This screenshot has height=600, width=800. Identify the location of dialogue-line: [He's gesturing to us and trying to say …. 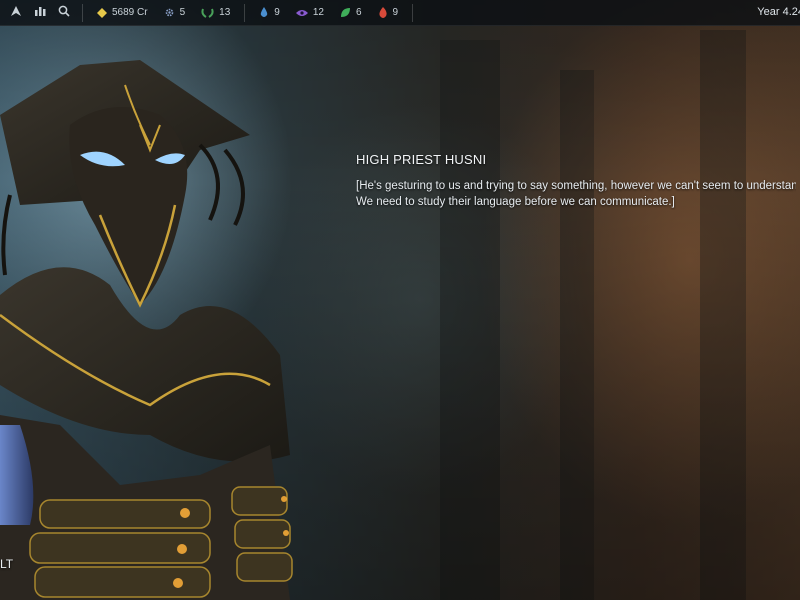
(576, 186).